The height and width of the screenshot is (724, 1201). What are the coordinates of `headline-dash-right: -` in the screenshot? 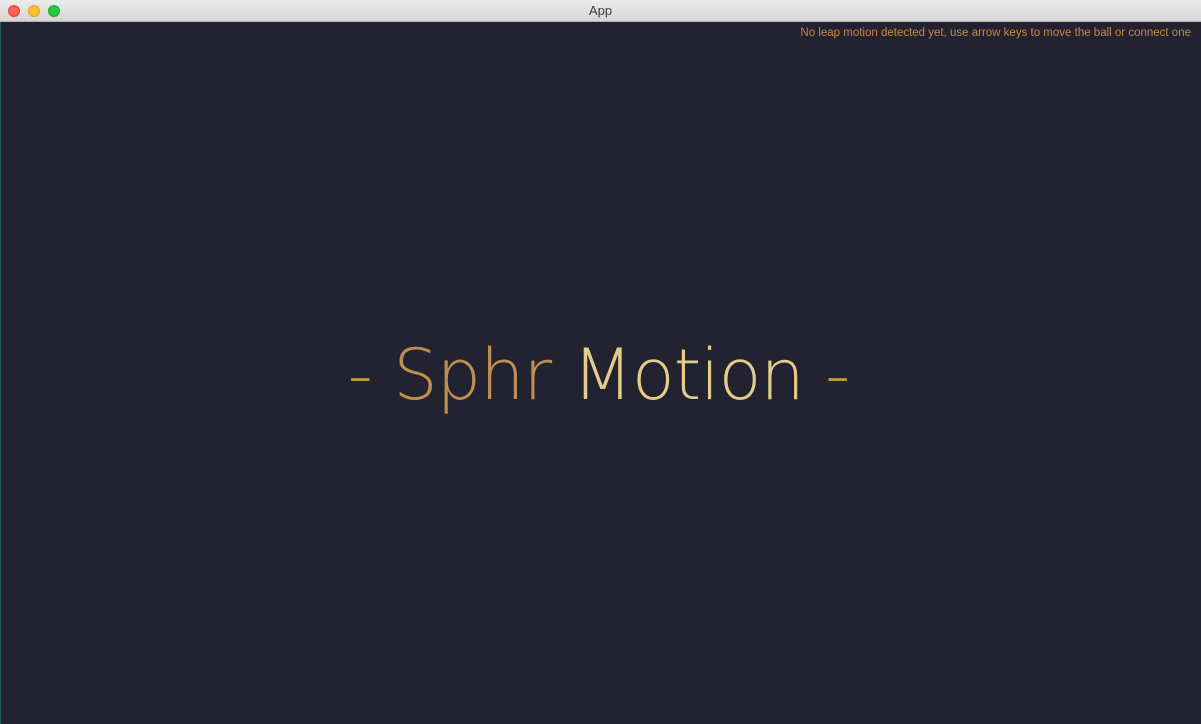 It's located at (837, 375).